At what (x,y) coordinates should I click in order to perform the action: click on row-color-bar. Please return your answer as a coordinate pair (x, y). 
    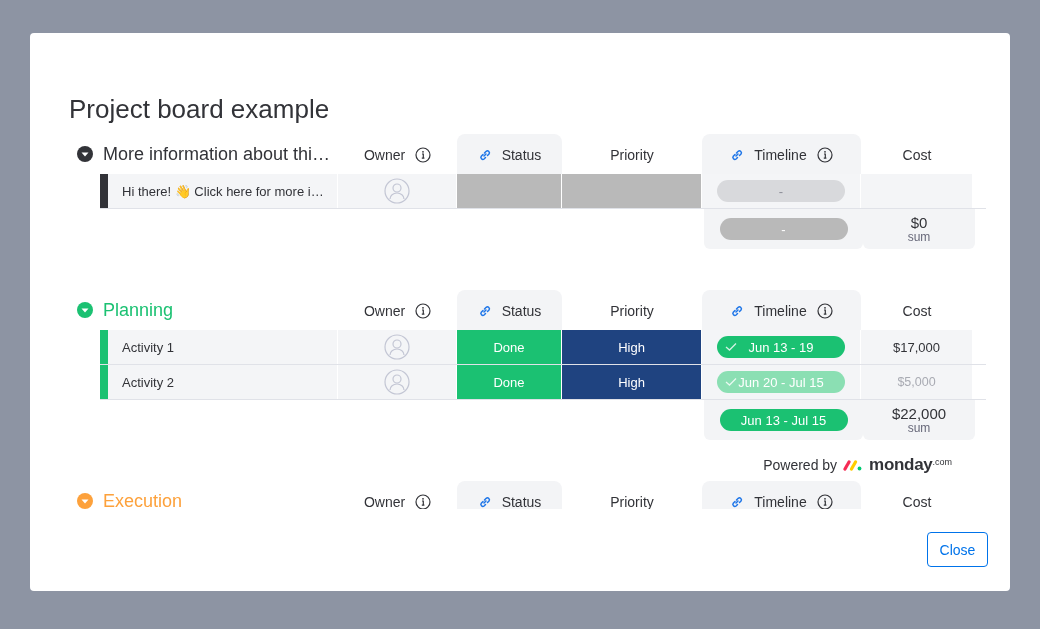
    Looking at the image, I should click on (104, 191).